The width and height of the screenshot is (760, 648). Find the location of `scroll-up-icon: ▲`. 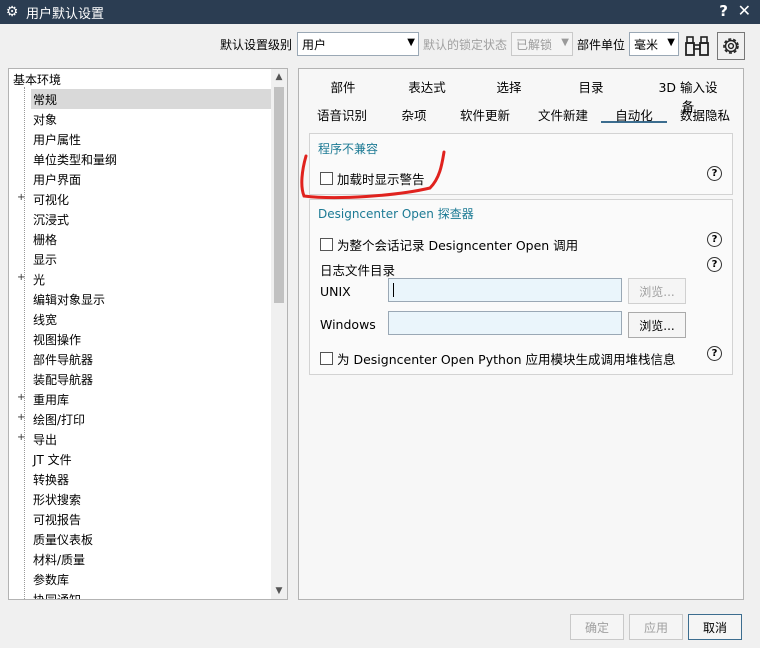

scroll-up-icon: ▲ is located at coordinates (279, 77).